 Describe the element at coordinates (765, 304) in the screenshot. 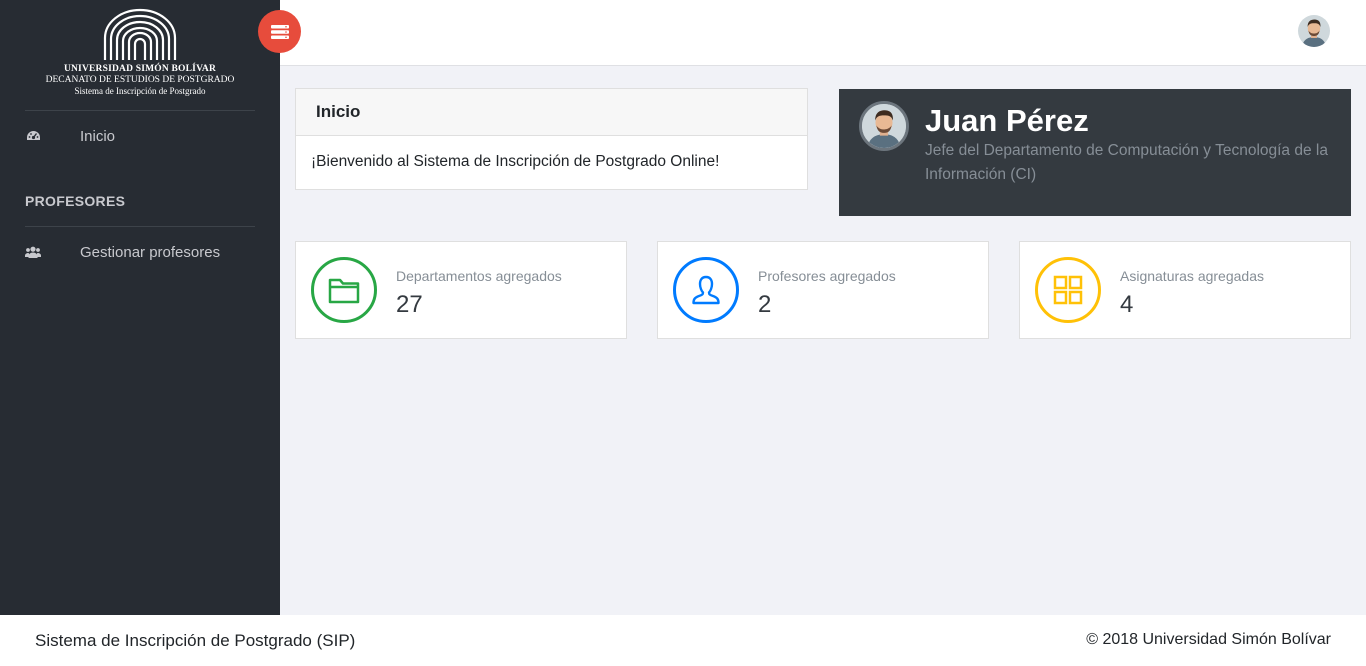

I see `stat-value: 2` at that location.